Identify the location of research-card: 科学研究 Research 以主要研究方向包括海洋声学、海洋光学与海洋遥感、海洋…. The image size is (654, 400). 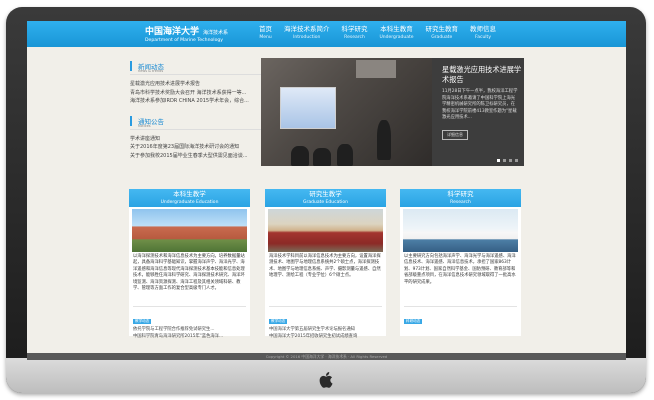
(460, 262).